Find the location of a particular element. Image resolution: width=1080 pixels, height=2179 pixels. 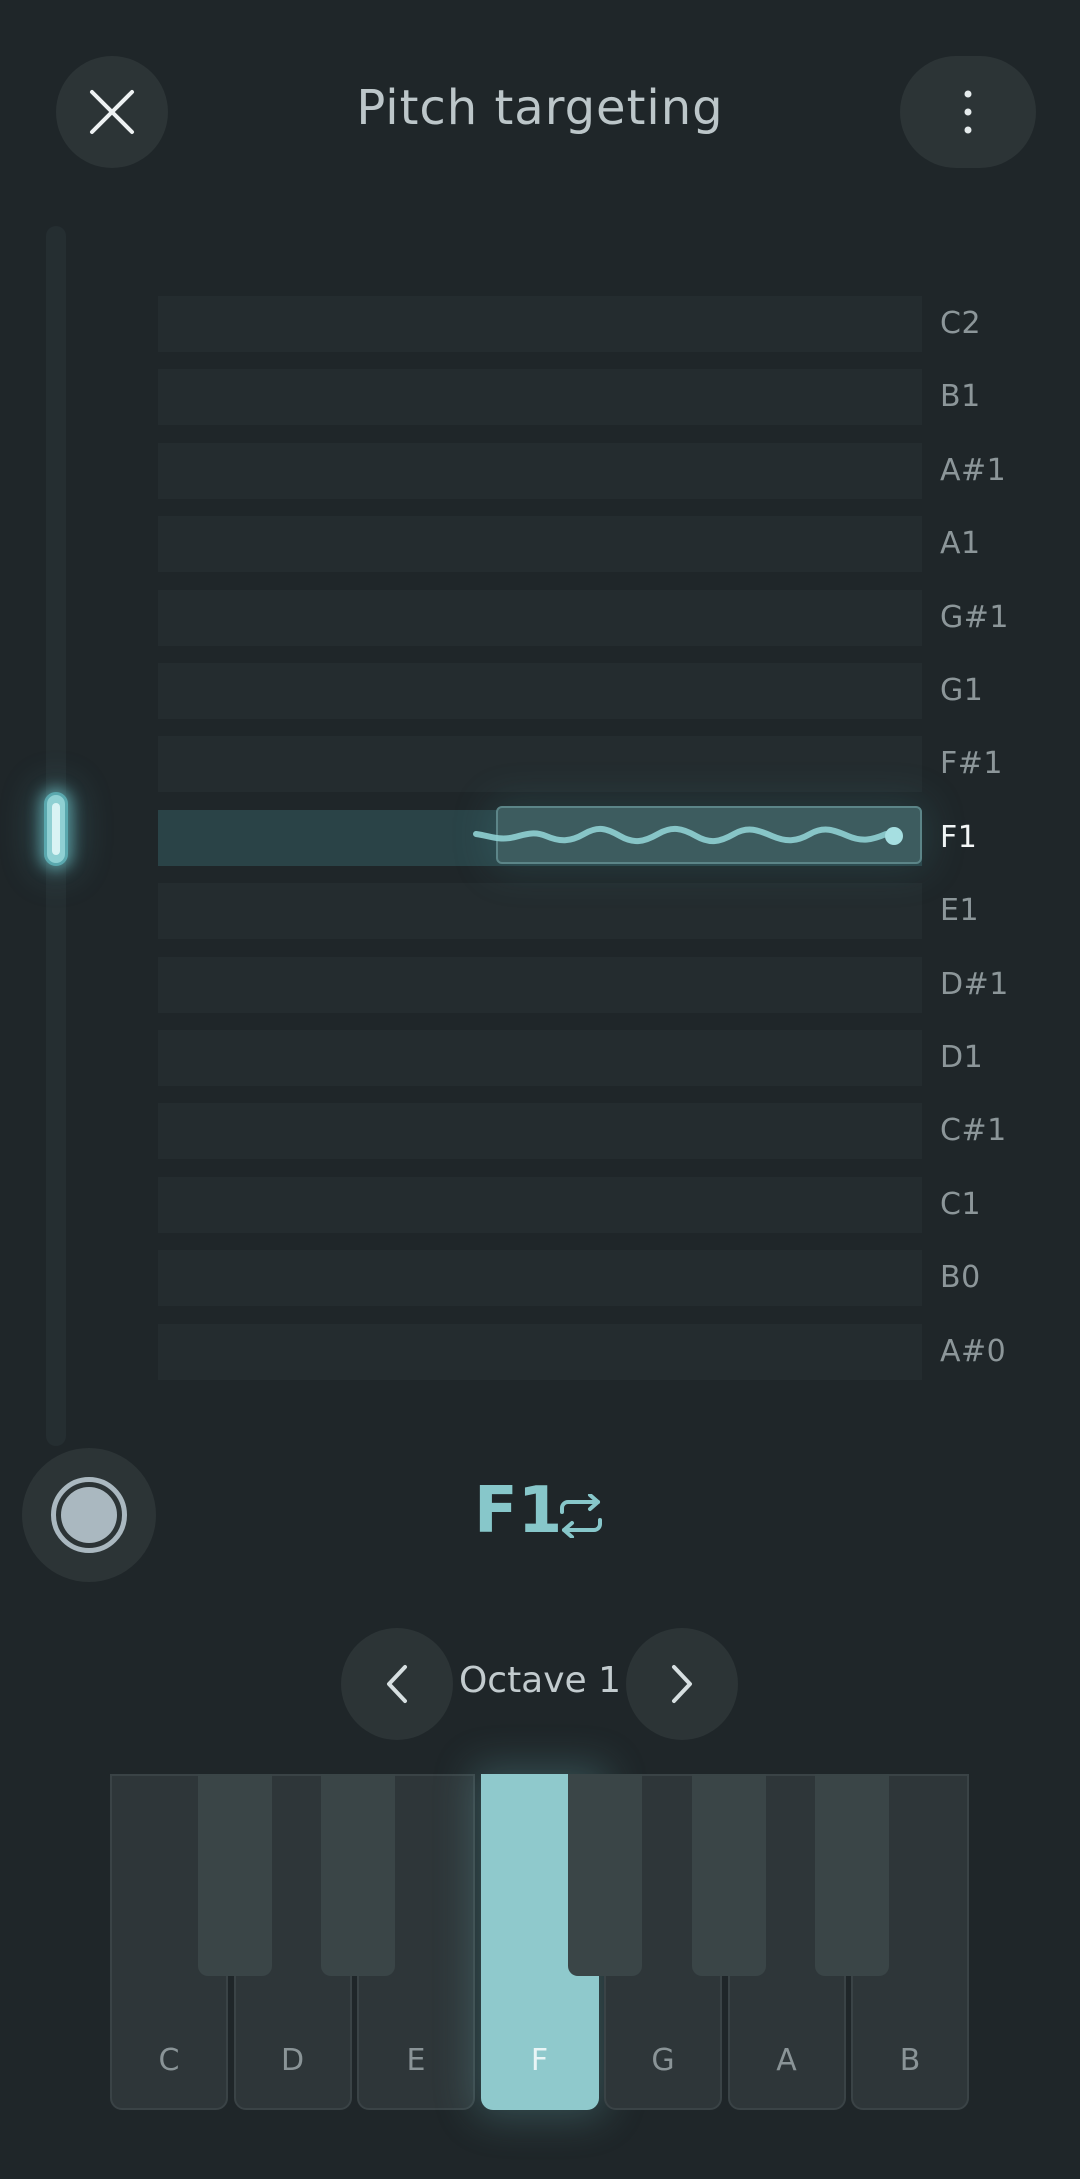

note-label: C#1 is located at coordinates (973, 1131).